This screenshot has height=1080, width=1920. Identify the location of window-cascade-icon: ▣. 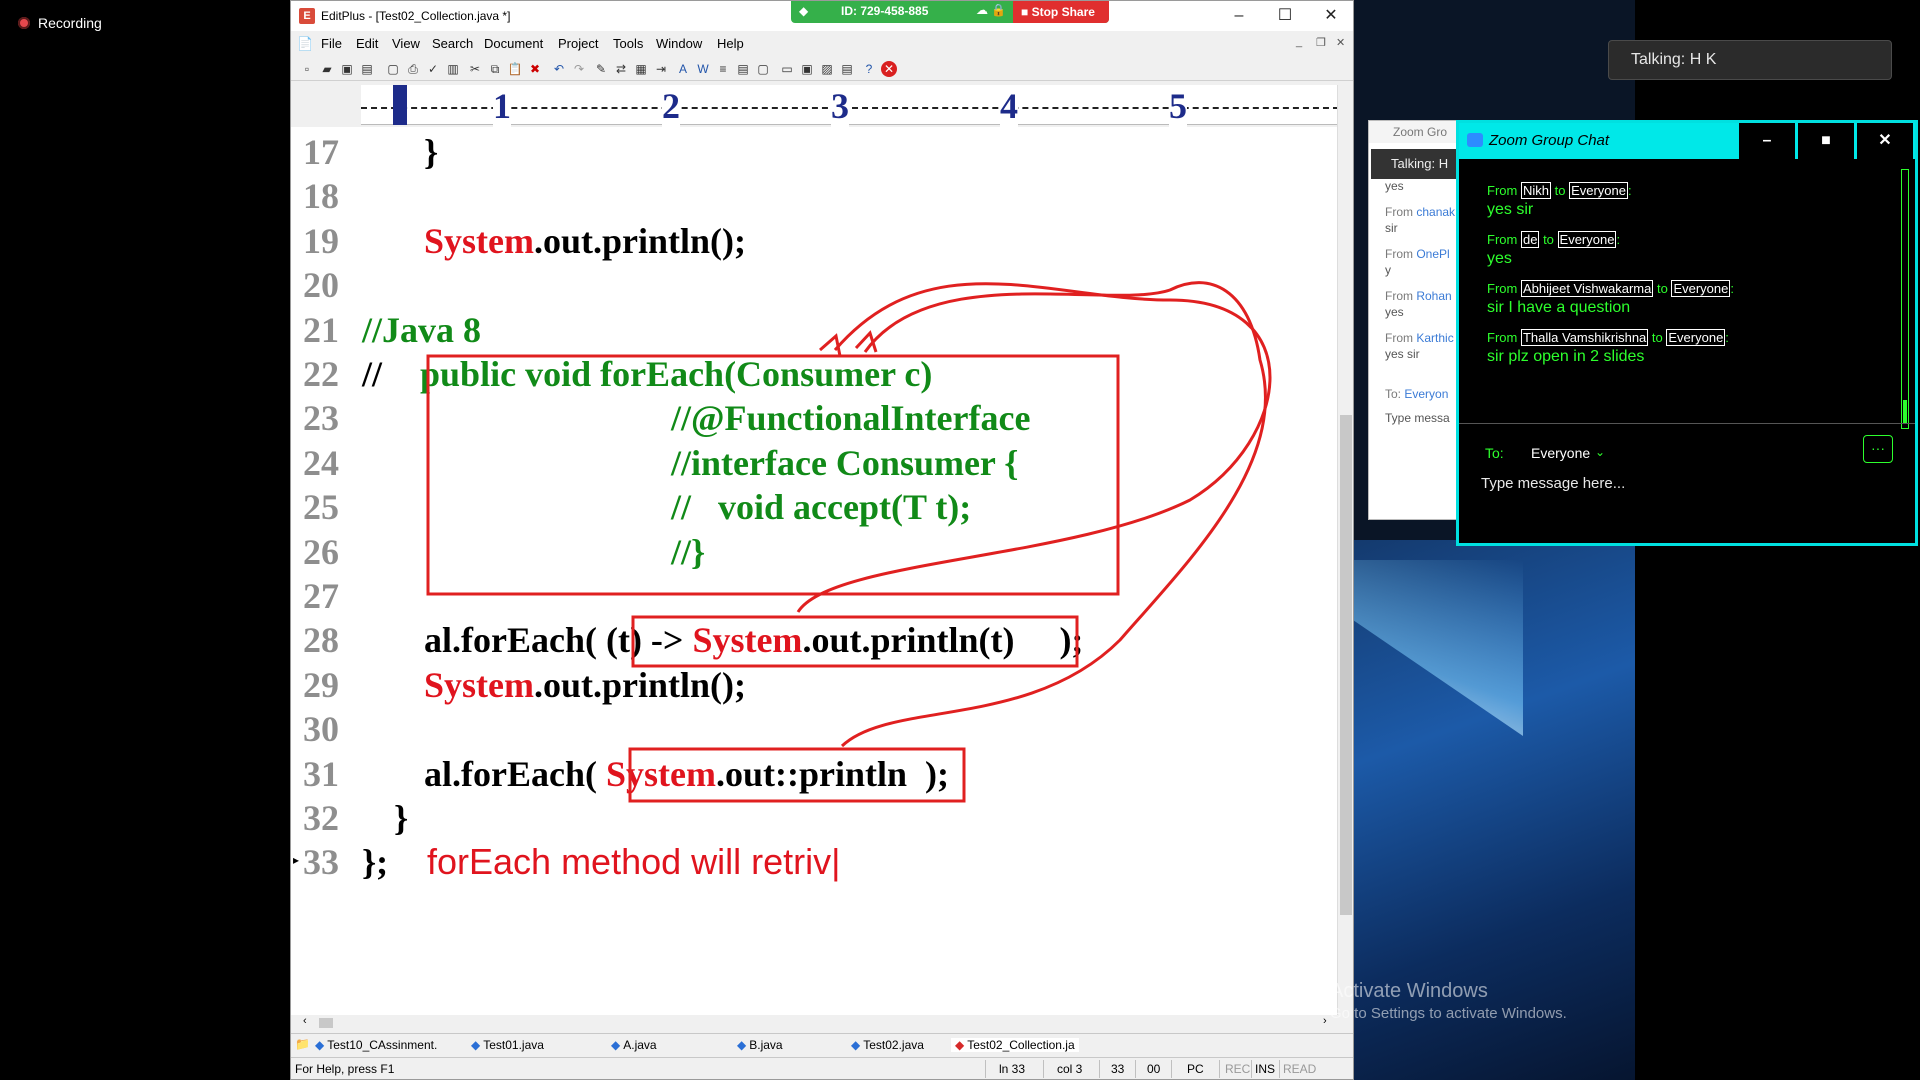
(807, 69).